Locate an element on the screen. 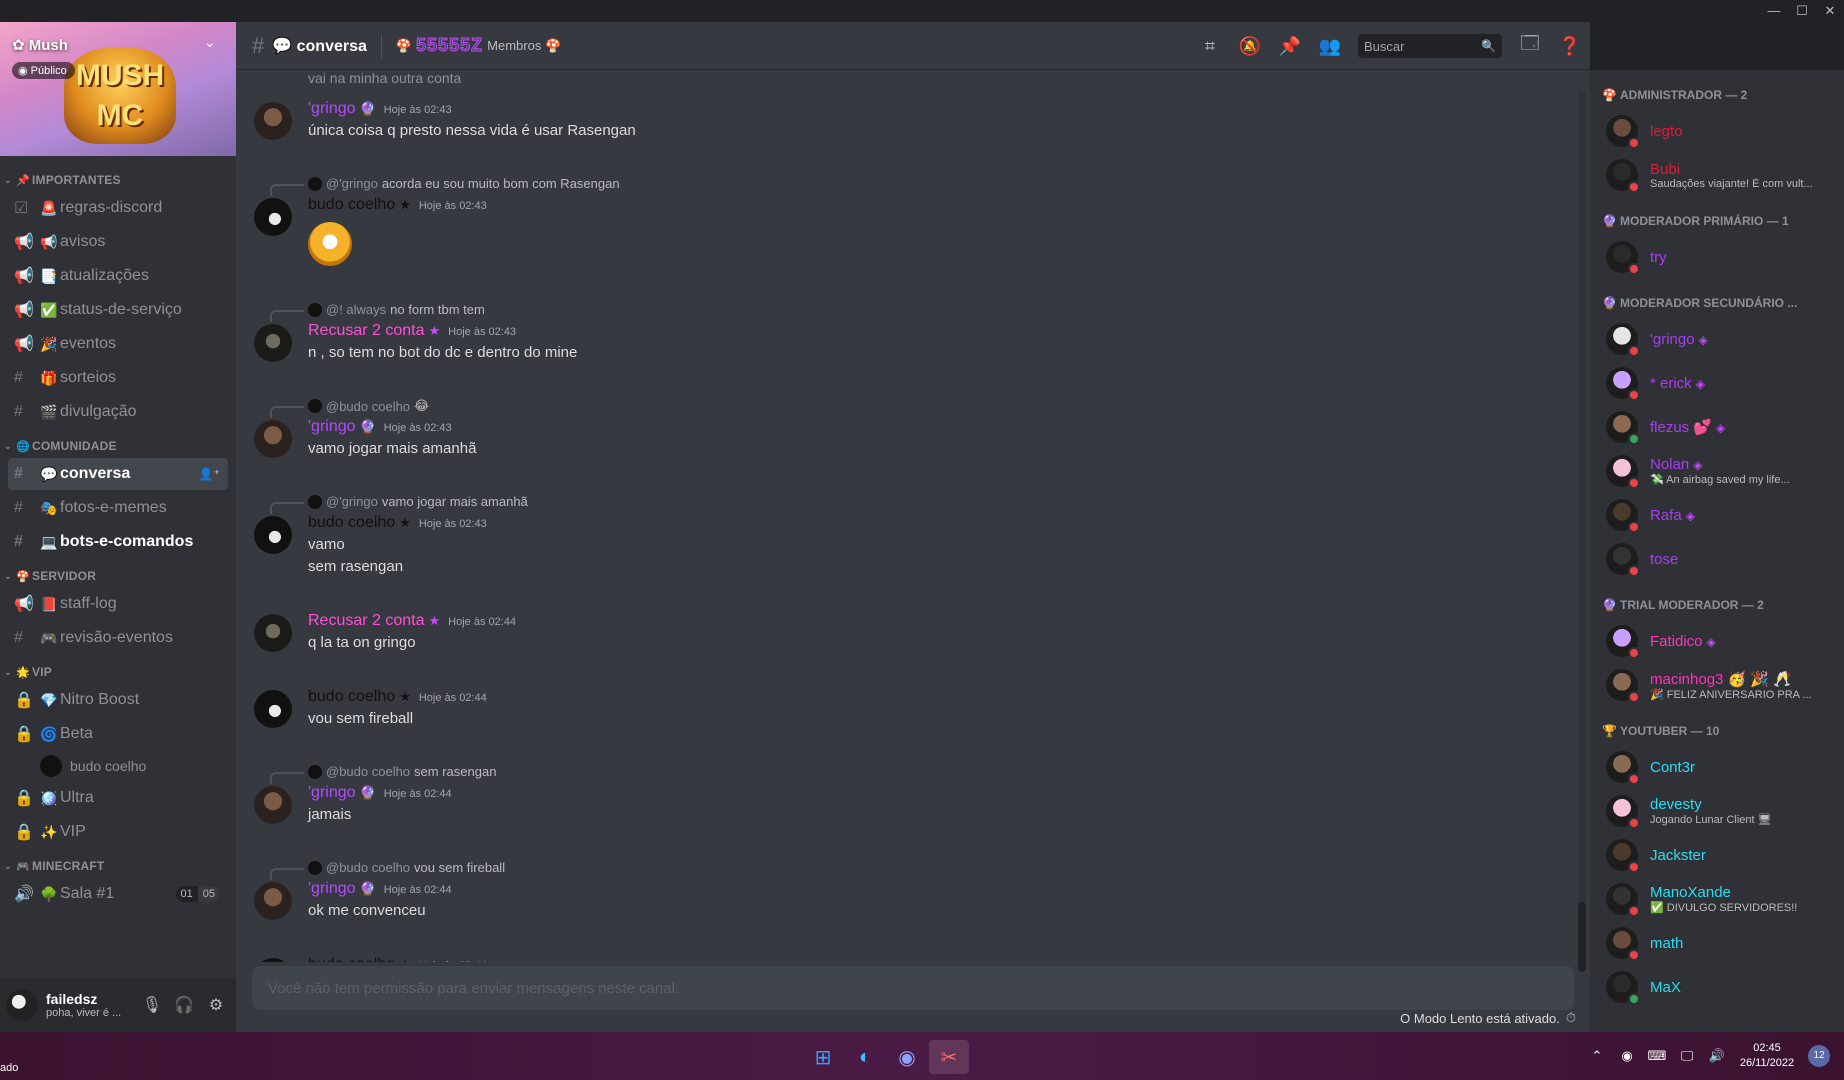 The image size is (1844, 1080). channel-item: 🔒 ✨ VIP is located at coordinates (118, 832).